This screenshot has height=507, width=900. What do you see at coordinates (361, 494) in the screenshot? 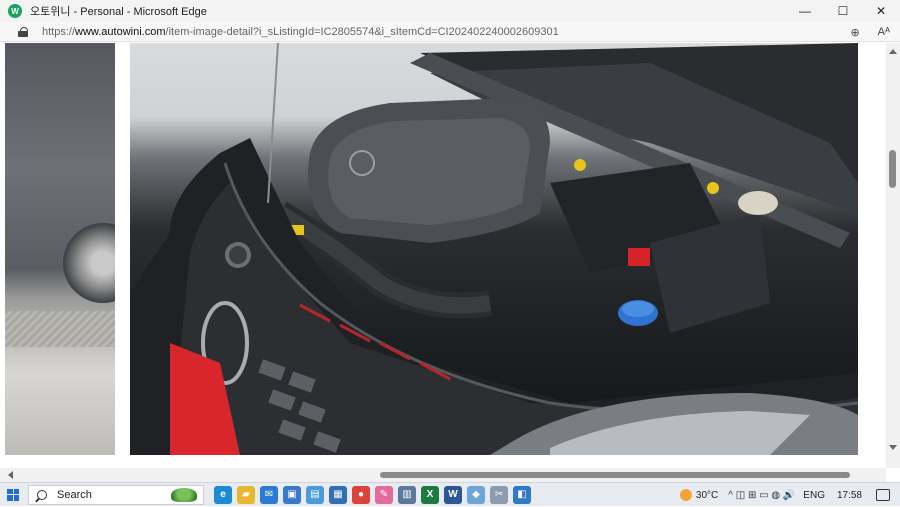
I see `chrome-icon: ●` at bounding box center [361, 494].